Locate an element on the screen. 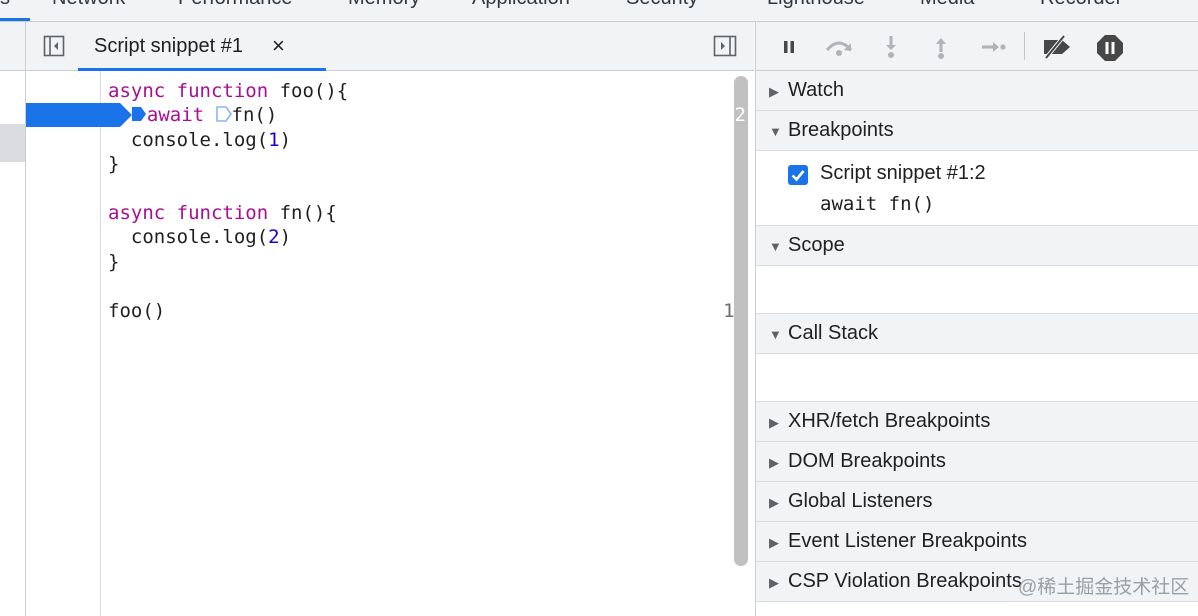  step-out-button is located at coordinates (941, 47).